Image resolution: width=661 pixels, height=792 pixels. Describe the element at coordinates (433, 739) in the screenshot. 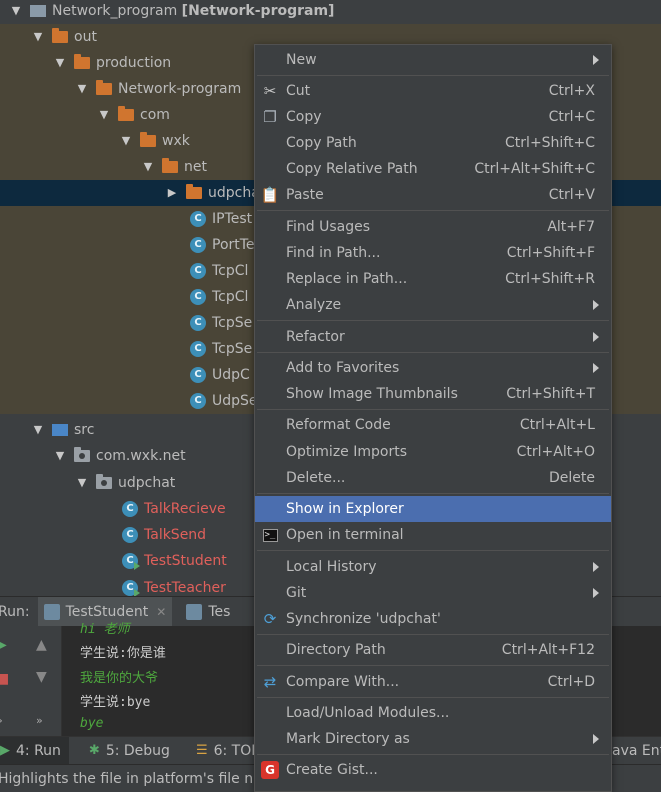

I see `menu-item-mark-directory-as: Mark Directory as` at that location.